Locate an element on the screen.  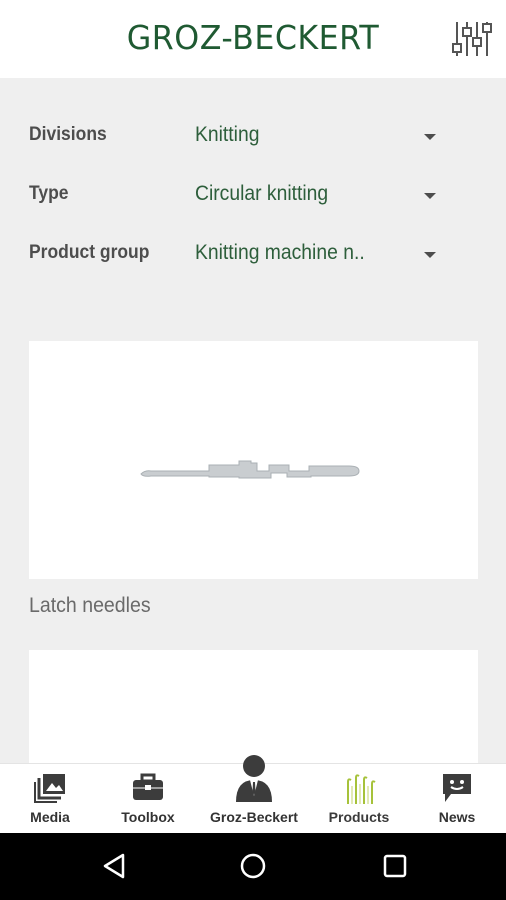
app-header: GROZ-BECKERT is located at coordinates (253, 39).